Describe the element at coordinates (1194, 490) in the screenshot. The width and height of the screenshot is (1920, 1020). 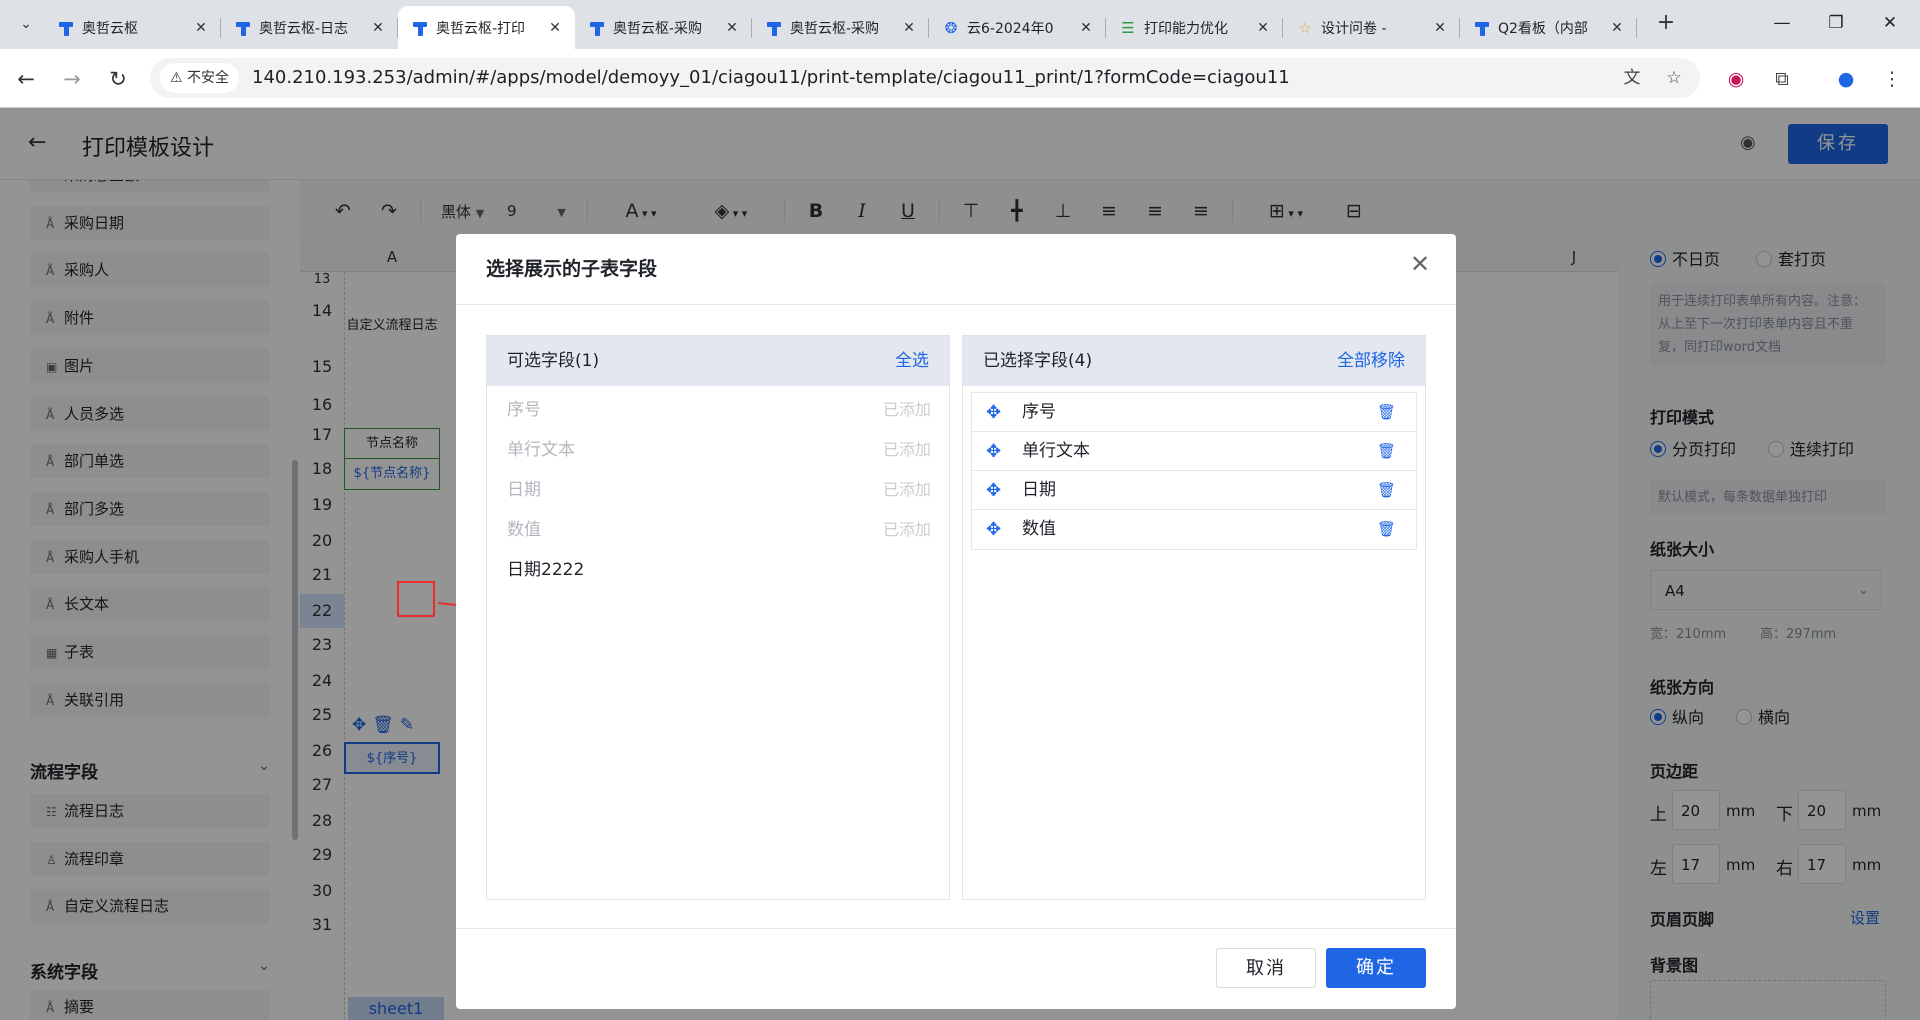
I see `selected-field-row: ✥ 日期 🗑` at that location.